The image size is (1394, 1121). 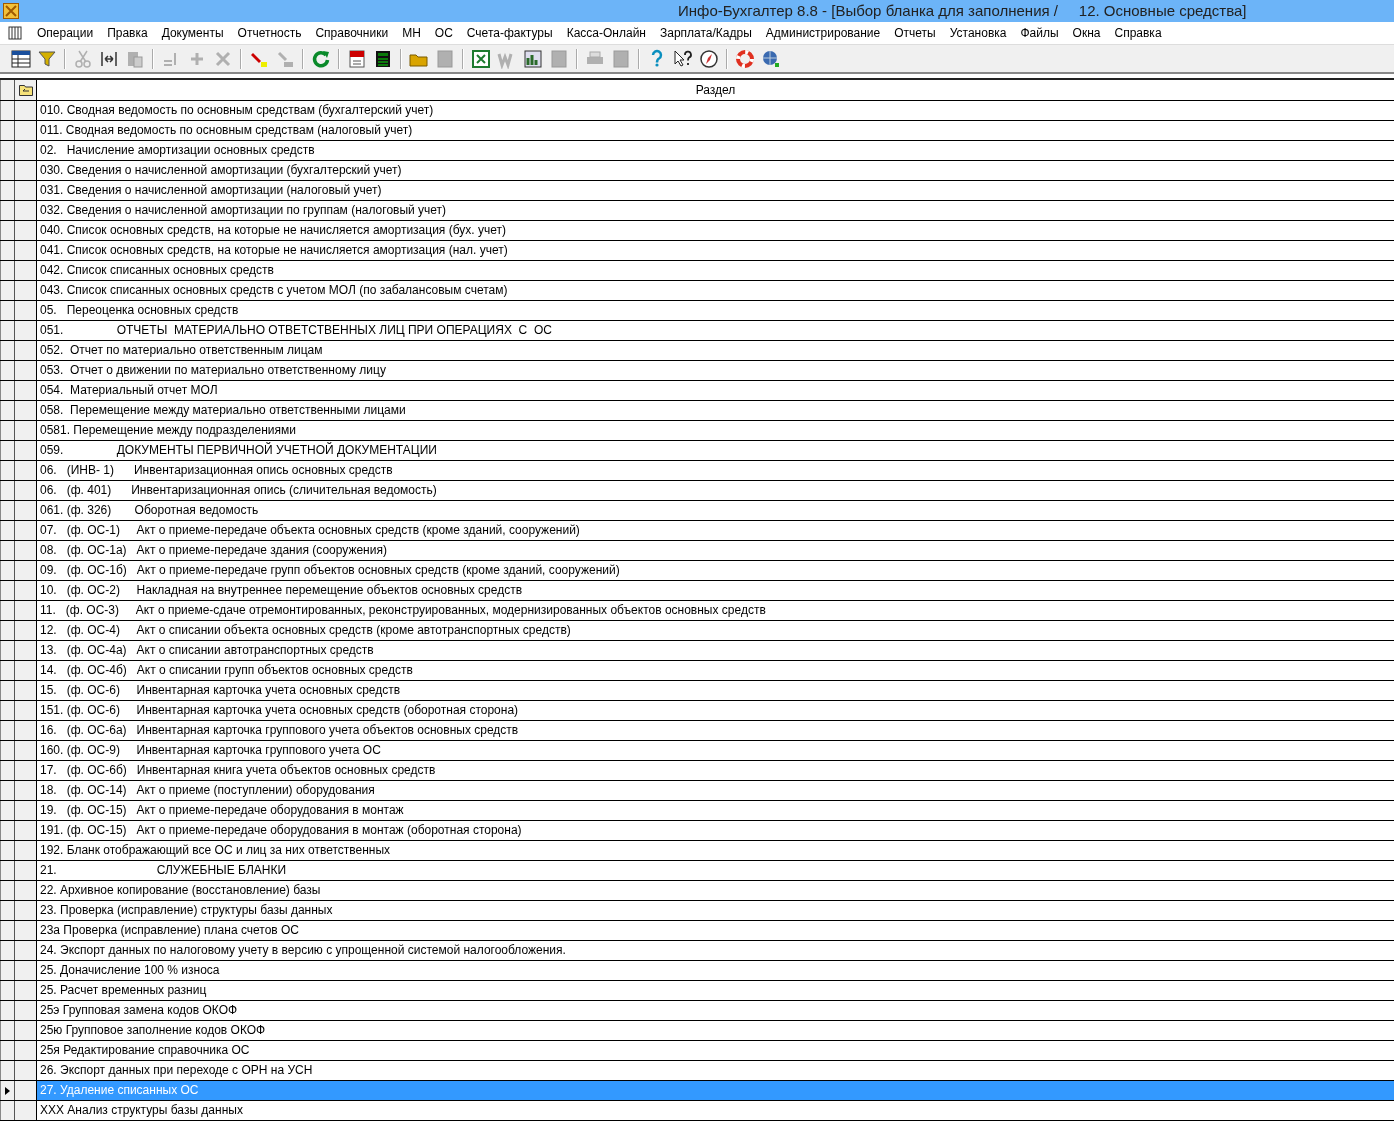 What do you see at coordinates (352, 33) in the screenshot?
I see `menu-item: Справочники` at bounding box center [352, 33].